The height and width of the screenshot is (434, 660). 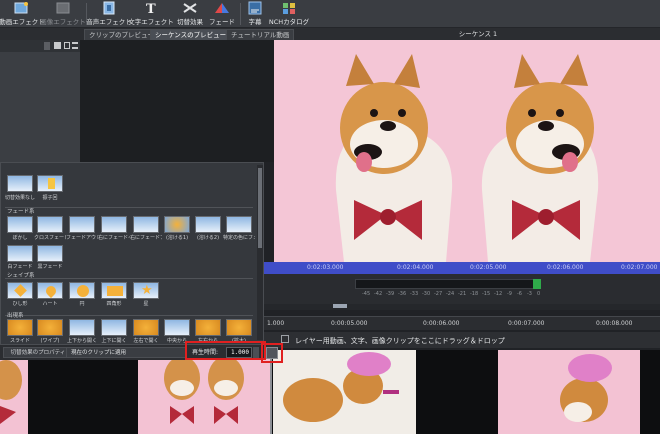 I want to click on nch-catalog-button: NCHカタログ, so click(x=289, y=14).